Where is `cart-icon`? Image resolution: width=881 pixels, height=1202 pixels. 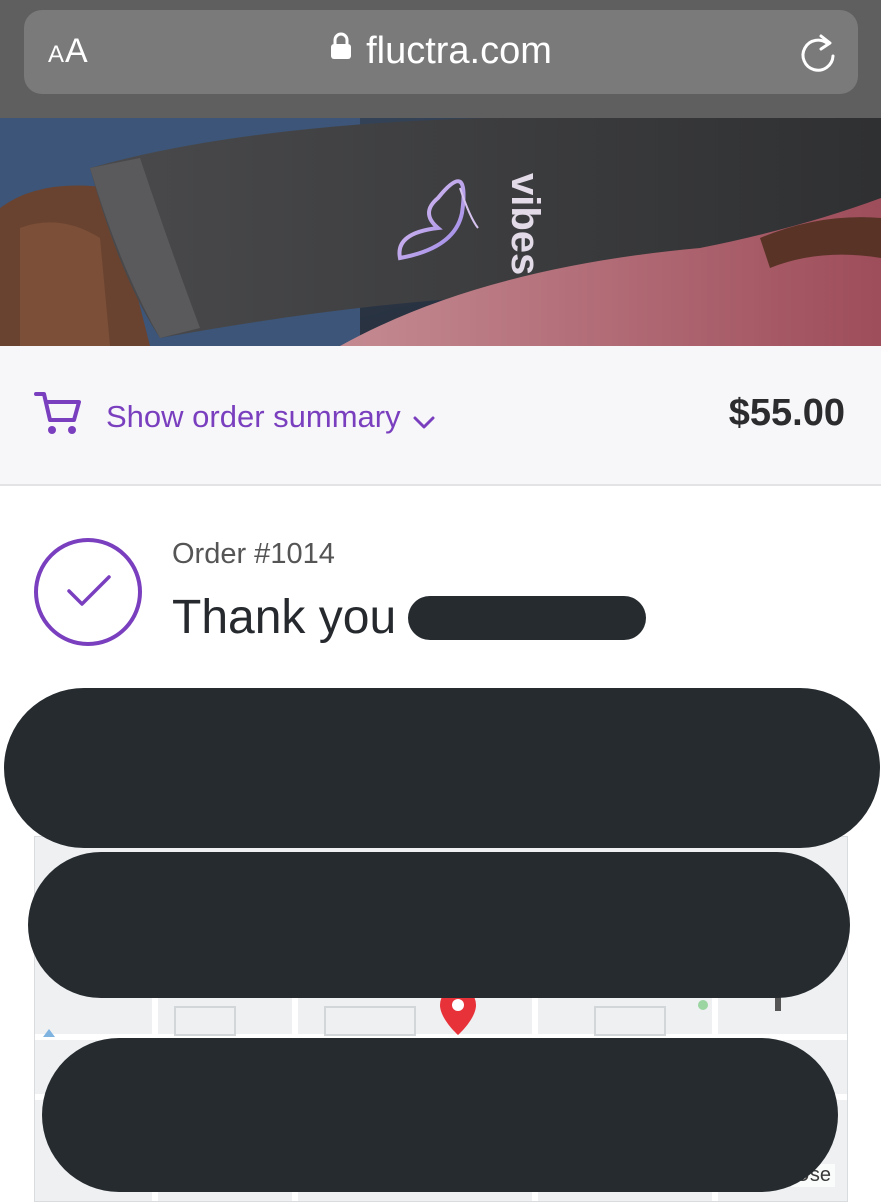 cart-icon is located at coordinates (58, 415).